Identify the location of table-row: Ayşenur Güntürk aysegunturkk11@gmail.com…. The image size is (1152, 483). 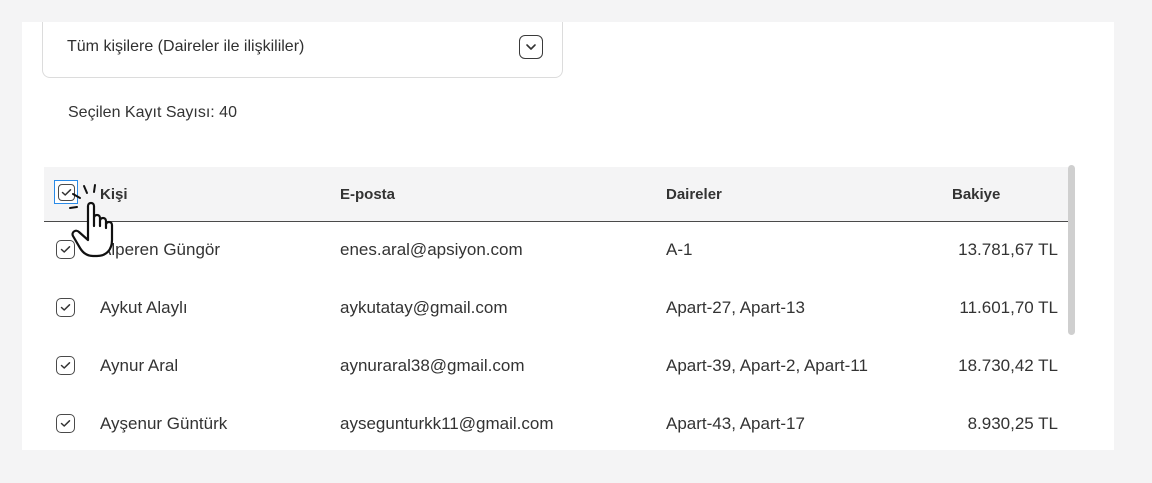
(556, 424).